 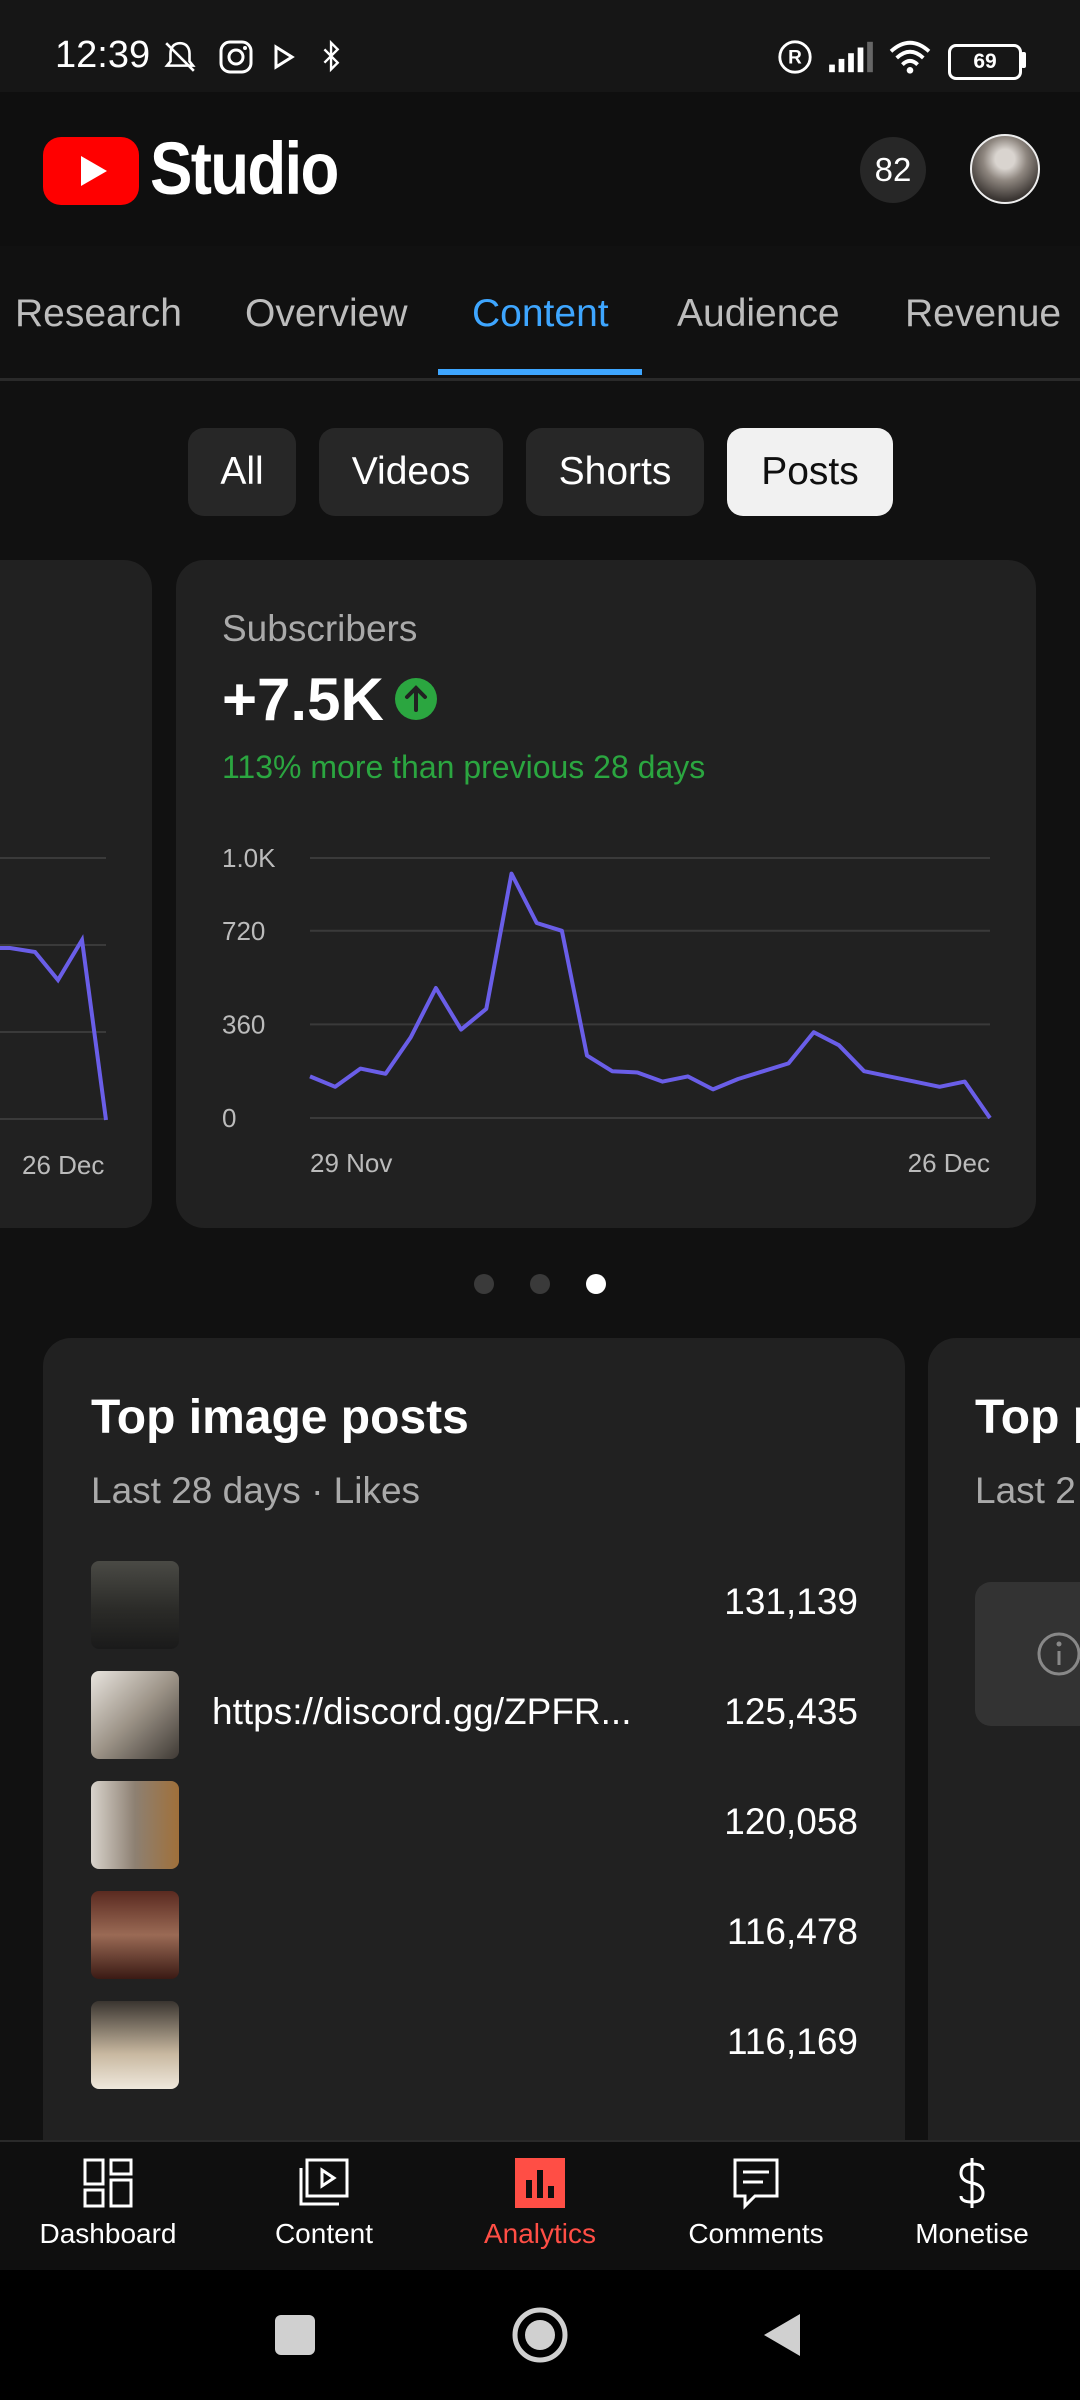 I want to click on post-likes-1: 131,139, so click(x=791, y=1601).